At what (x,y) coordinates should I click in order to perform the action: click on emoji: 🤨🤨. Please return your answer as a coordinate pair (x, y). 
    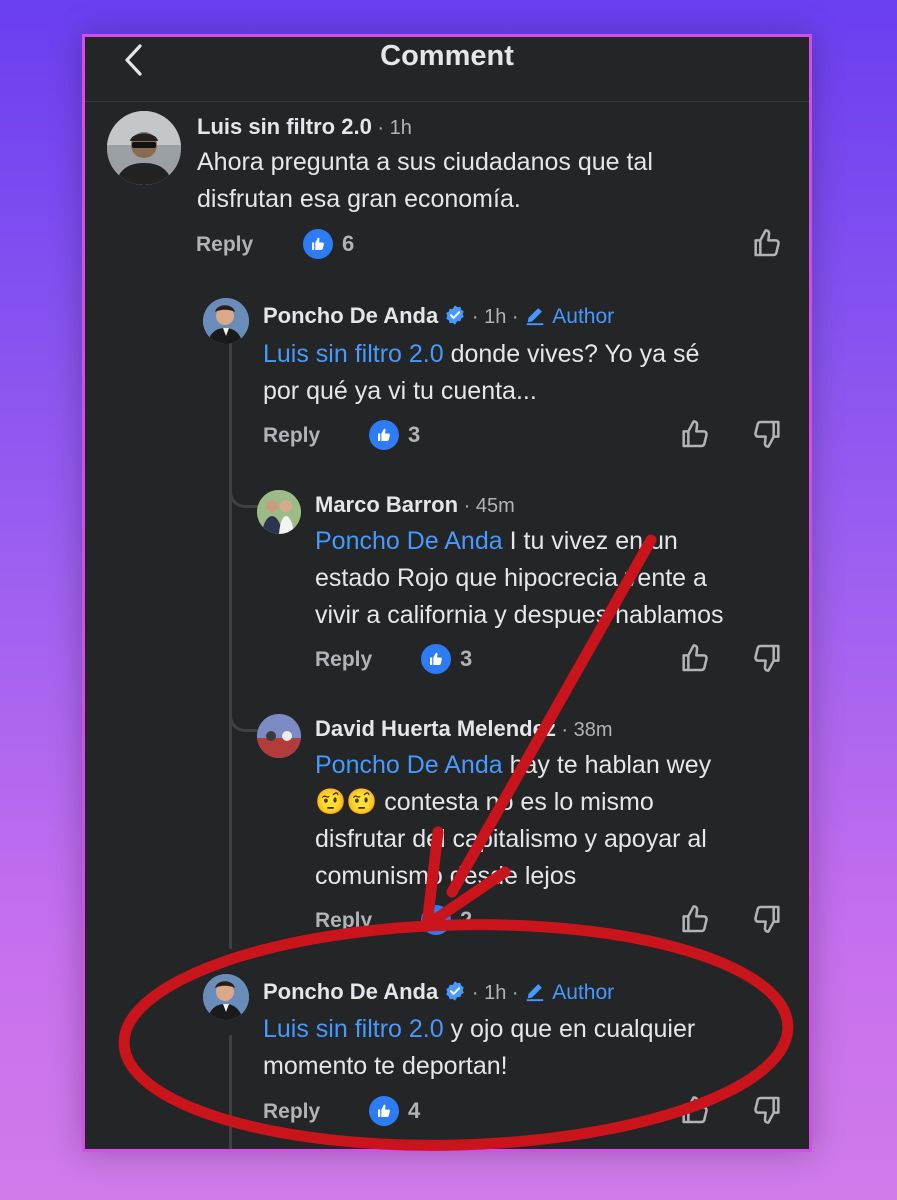
    Looking at the image, I should click on (346, 802).